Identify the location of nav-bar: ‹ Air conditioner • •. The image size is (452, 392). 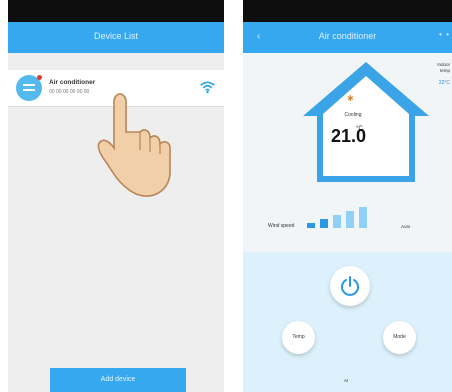
(347, 37).